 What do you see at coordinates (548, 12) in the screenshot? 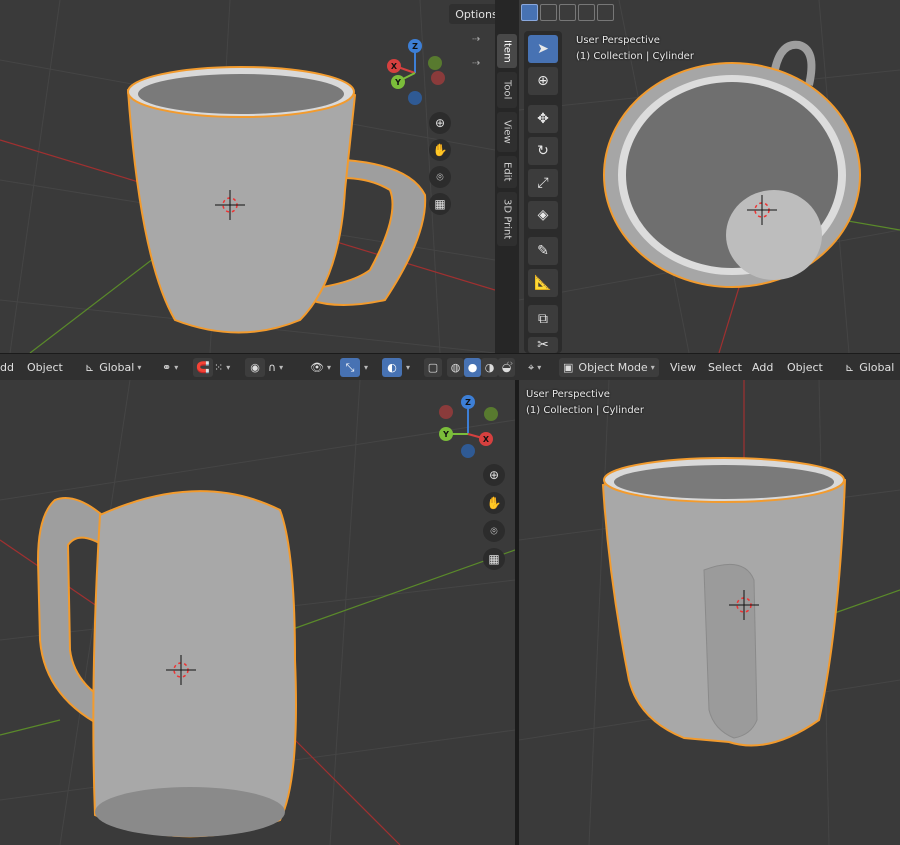
I see `select-extend-icon` at bounding box center [548, 12].